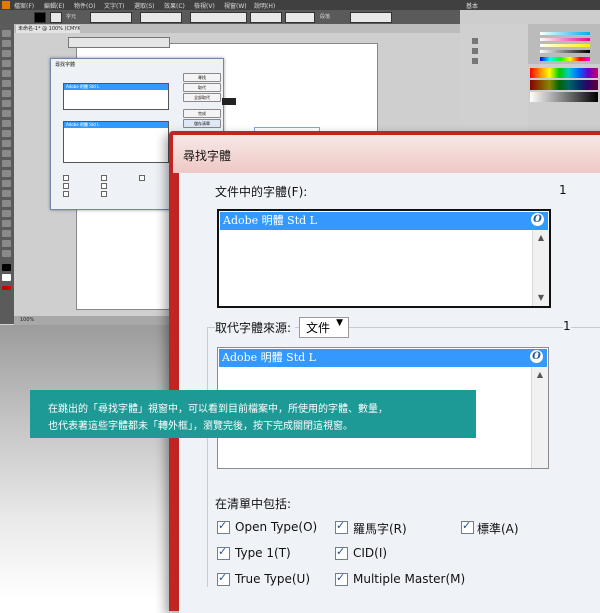  What do you see at coordinates (6, 103) in the screenshot?
I see `brush-tool-icon` at bounding box center [6, 103].